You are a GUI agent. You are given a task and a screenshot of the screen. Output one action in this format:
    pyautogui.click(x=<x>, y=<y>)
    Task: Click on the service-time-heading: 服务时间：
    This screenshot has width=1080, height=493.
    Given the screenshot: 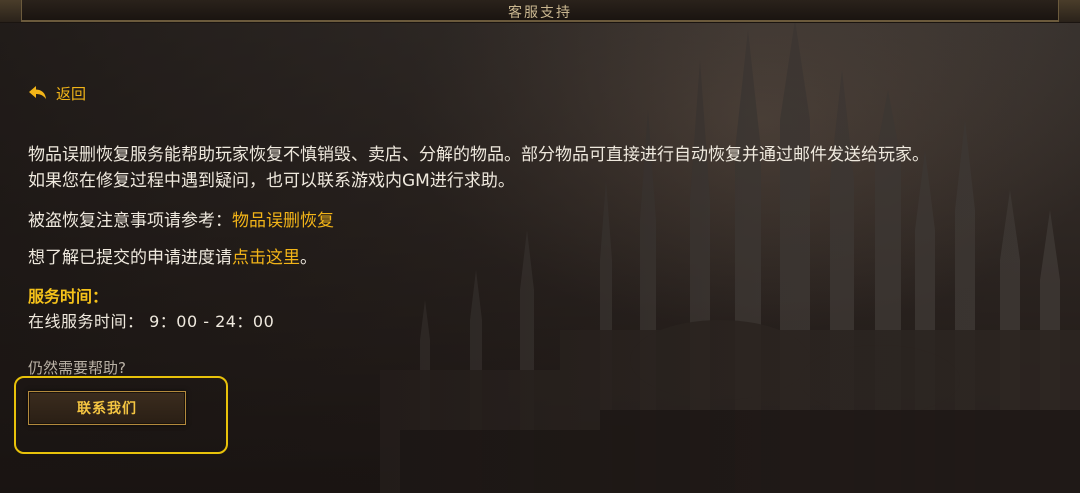 What is the action you would take?
    pyautogui.click(x=68, y=296)
    